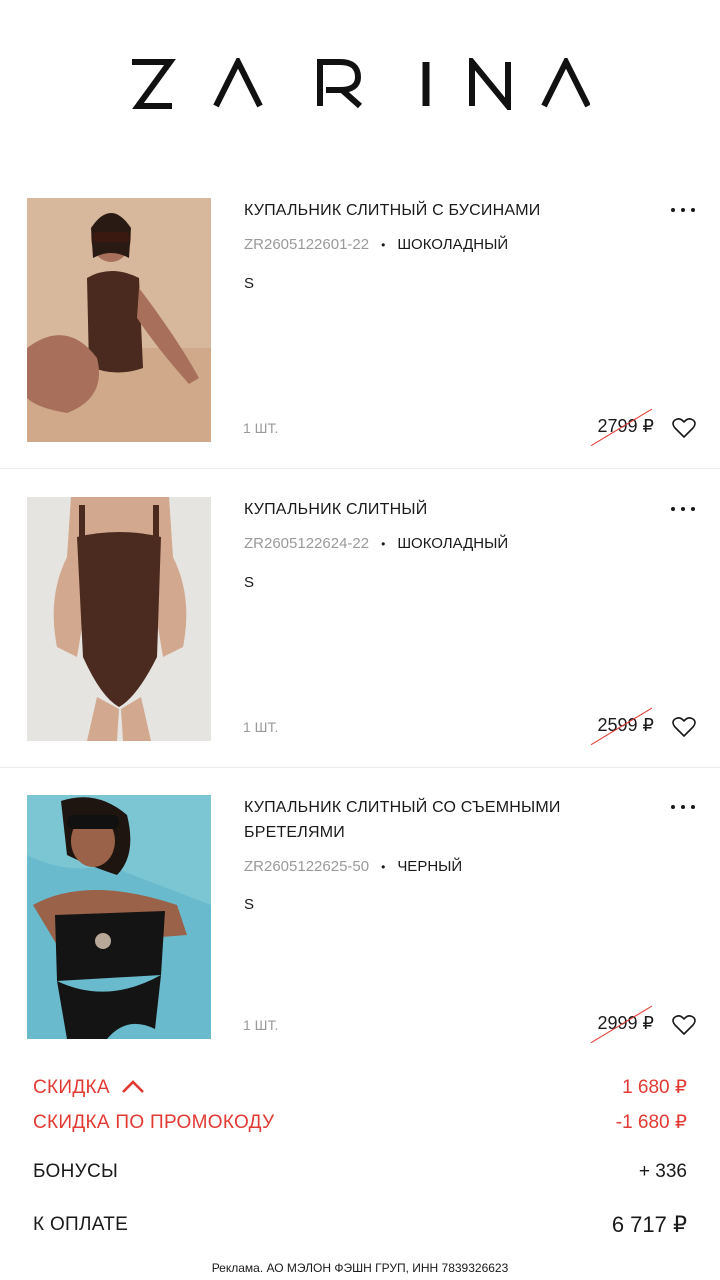 The image size is (720, 1280). Describe the element at coordinates (76, 1171) in the screenshot. I see `bonus-label: БОНУСЫ` at that location.